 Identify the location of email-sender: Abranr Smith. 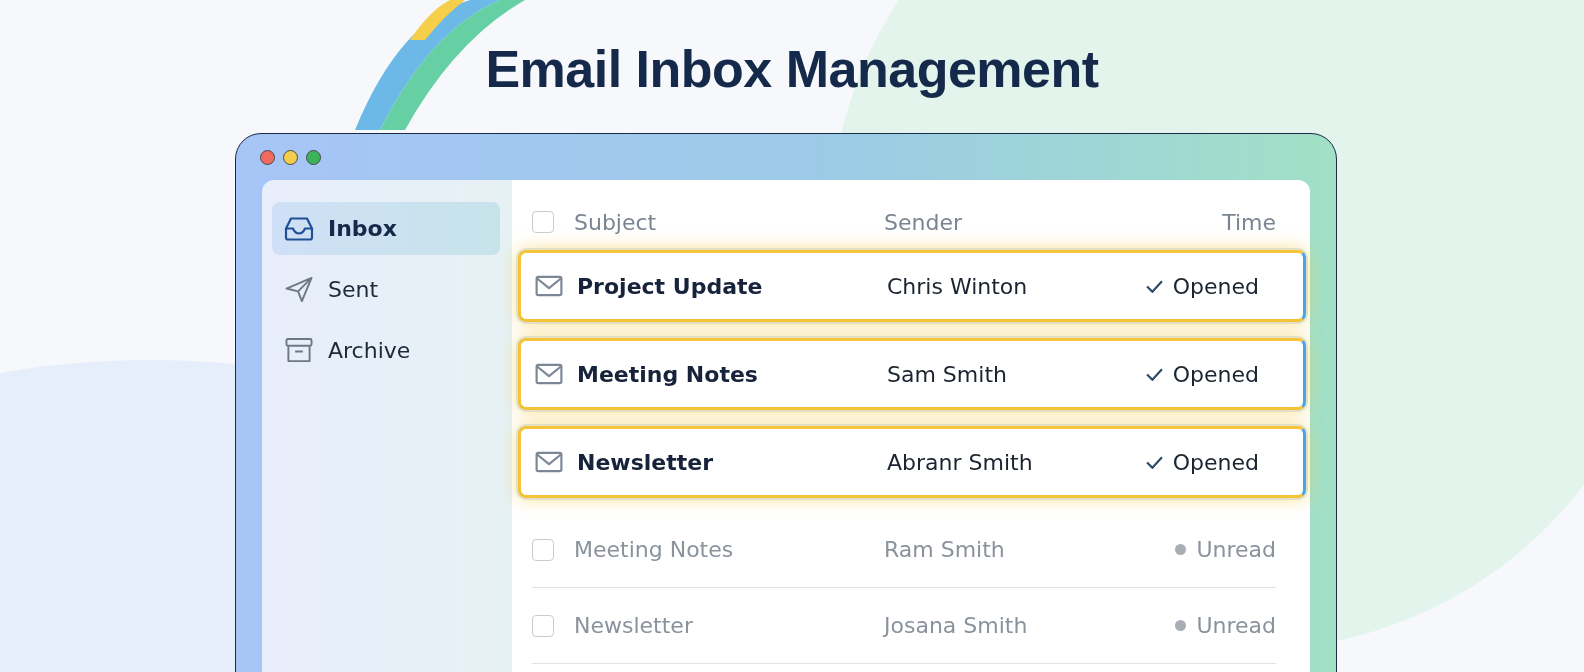
(960, 462).